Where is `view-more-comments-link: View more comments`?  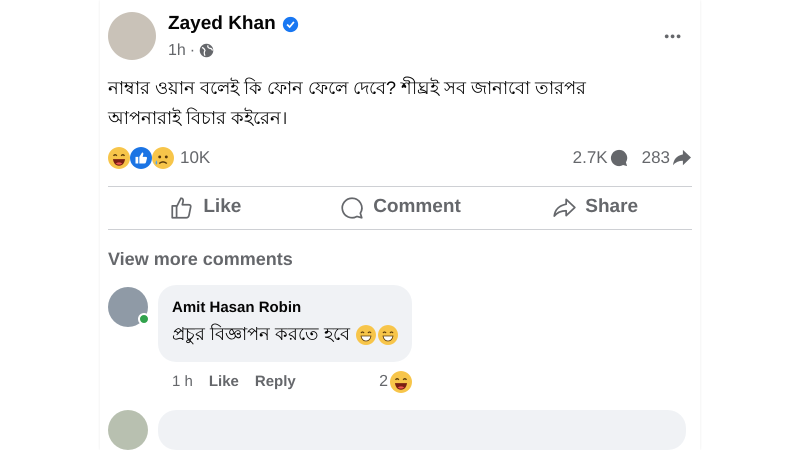
view-more-comments-link: View more comments is located at coordinates (200, 259).